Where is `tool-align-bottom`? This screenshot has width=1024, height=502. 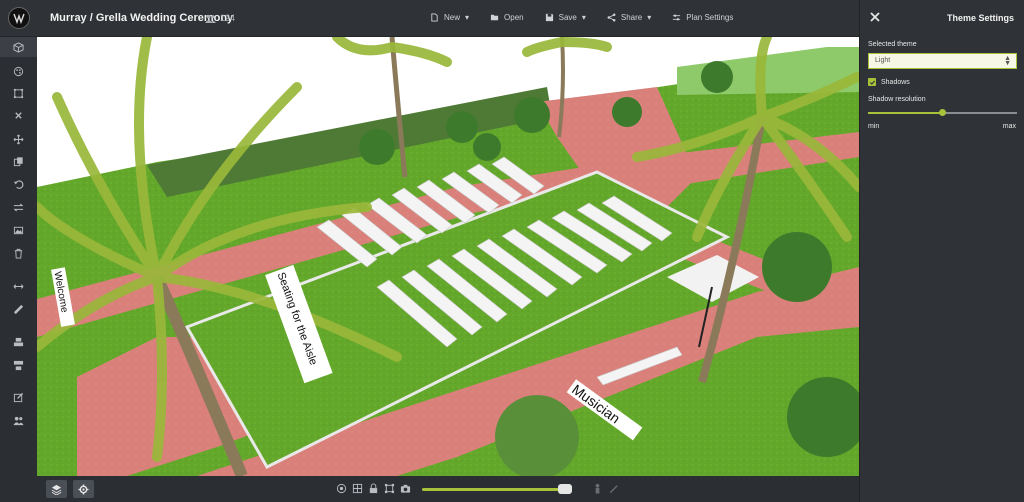
tool-align-bottom is located at coordinates (18, 365).